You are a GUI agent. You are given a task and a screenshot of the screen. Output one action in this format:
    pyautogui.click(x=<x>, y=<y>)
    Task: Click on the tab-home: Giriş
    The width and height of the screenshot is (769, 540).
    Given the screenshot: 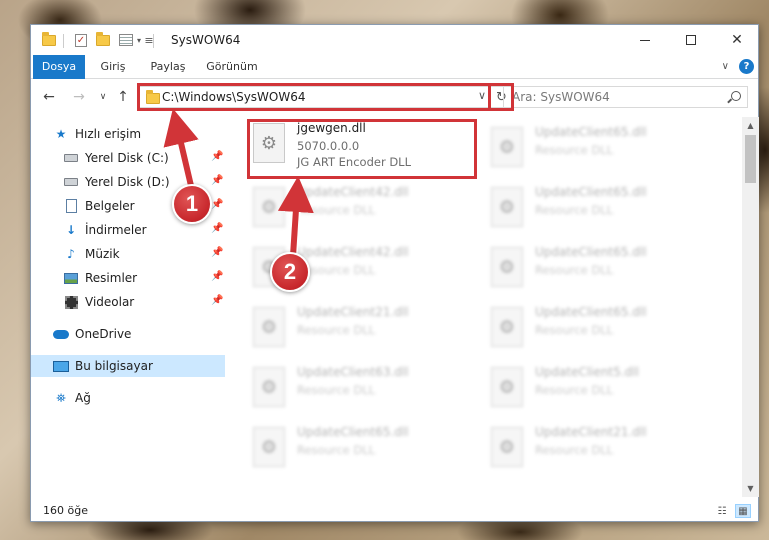 What is the action you would take?
    pyautogui.click(x=113, y=67)
    